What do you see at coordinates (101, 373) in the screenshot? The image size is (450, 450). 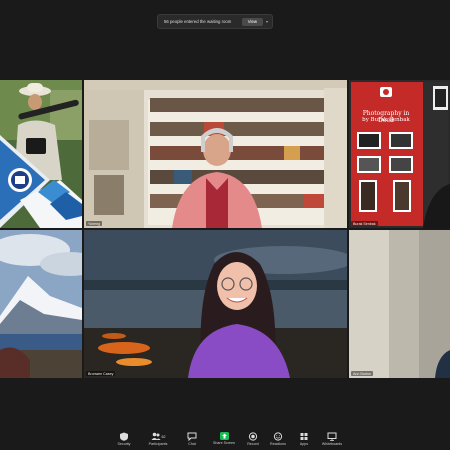 I see `participant-name-5: Bronwen Casey` at bounding box center [101, 373].